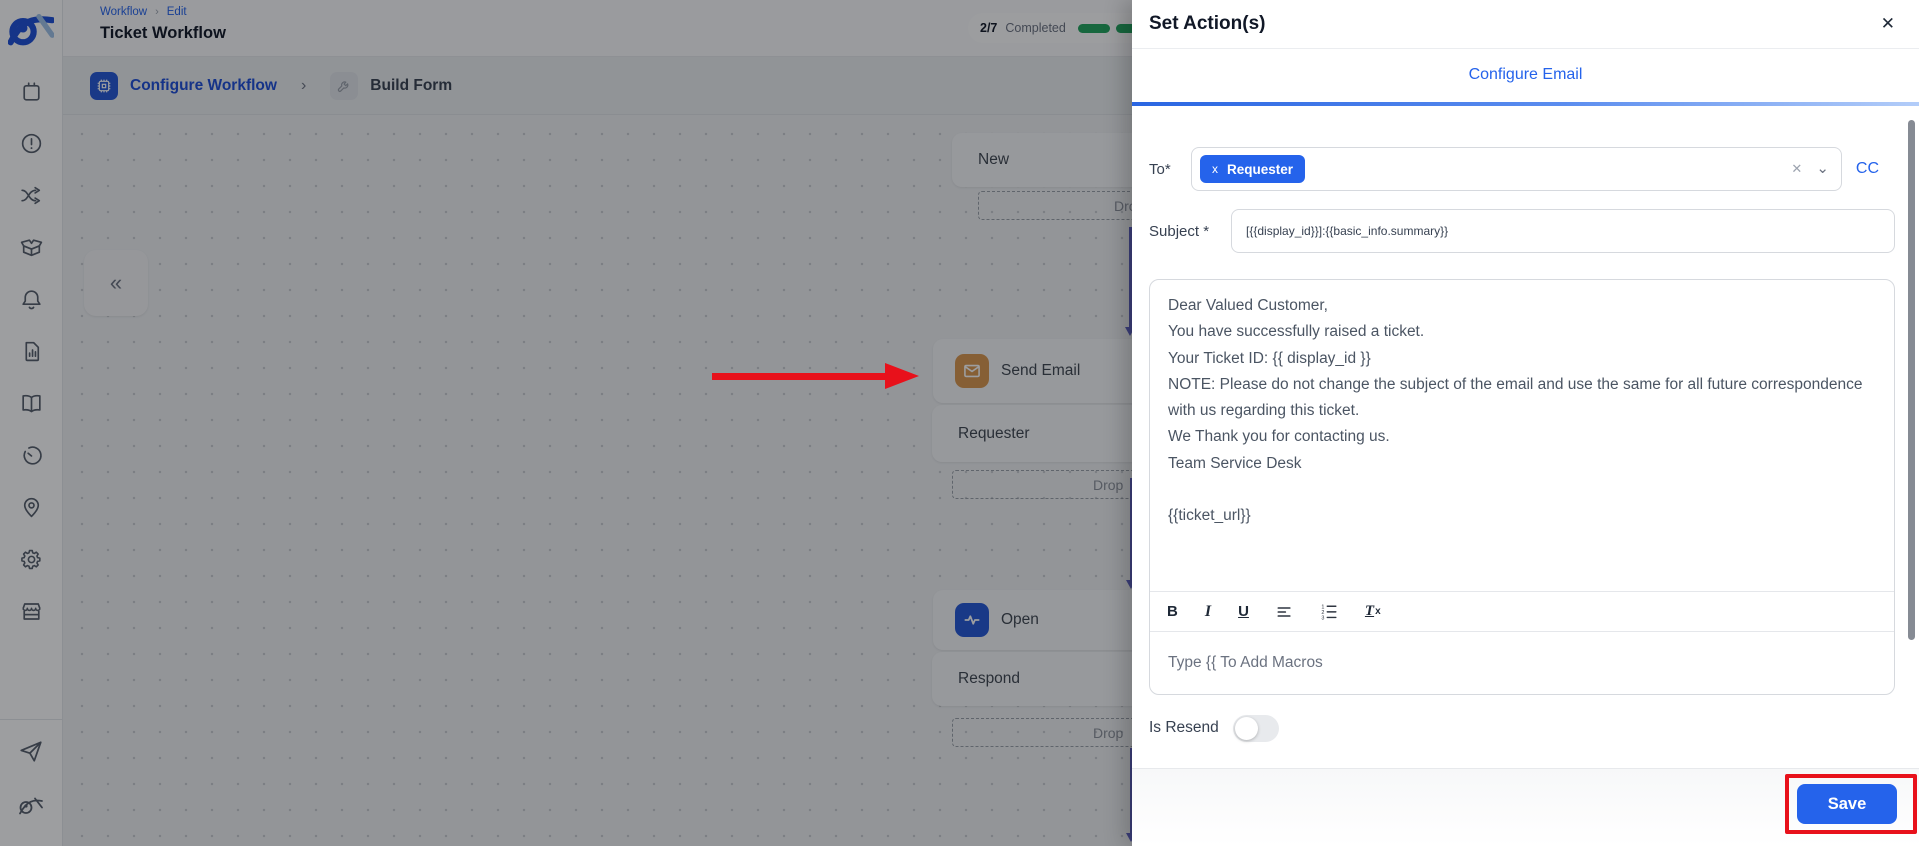  I want to click on body-line: Your Ticket ID: {{ display_id }}, so click(1269, 358).